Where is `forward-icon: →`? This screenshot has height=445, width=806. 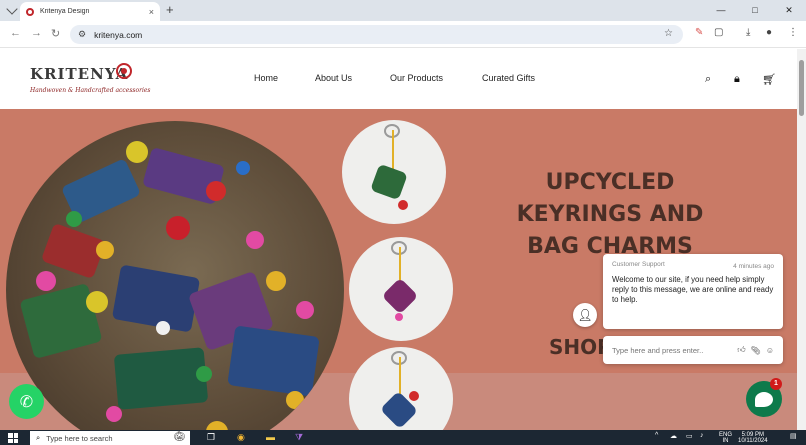 forward-icon: → is located at coordinates (36, 33).